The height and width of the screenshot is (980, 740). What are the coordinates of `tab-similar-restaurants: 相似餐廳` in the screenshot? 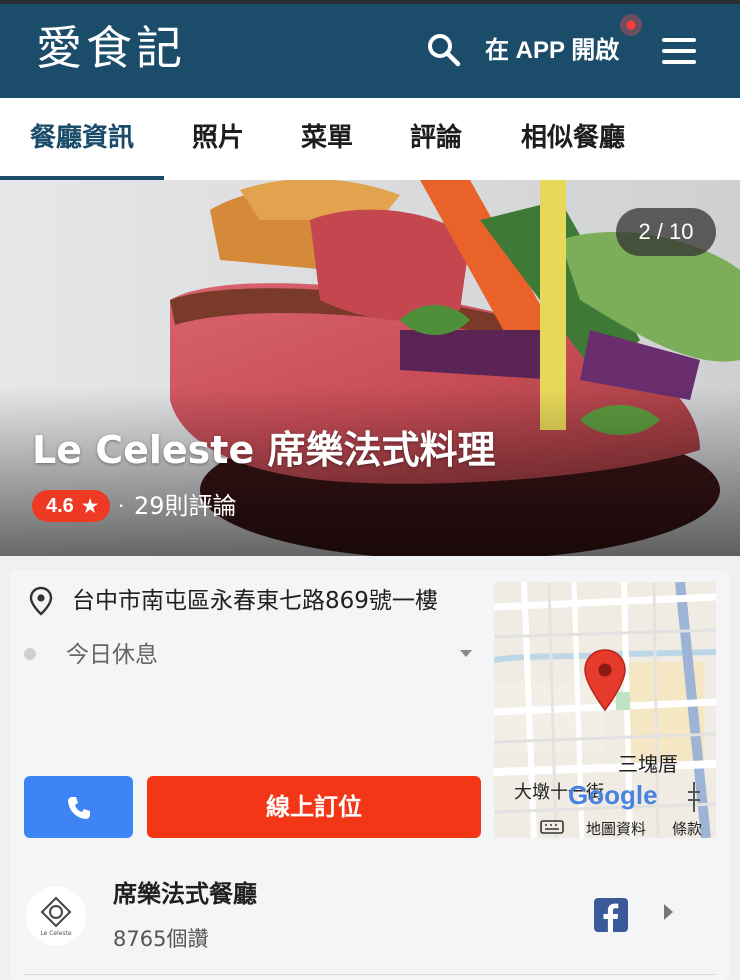 It's located at (573, 139).